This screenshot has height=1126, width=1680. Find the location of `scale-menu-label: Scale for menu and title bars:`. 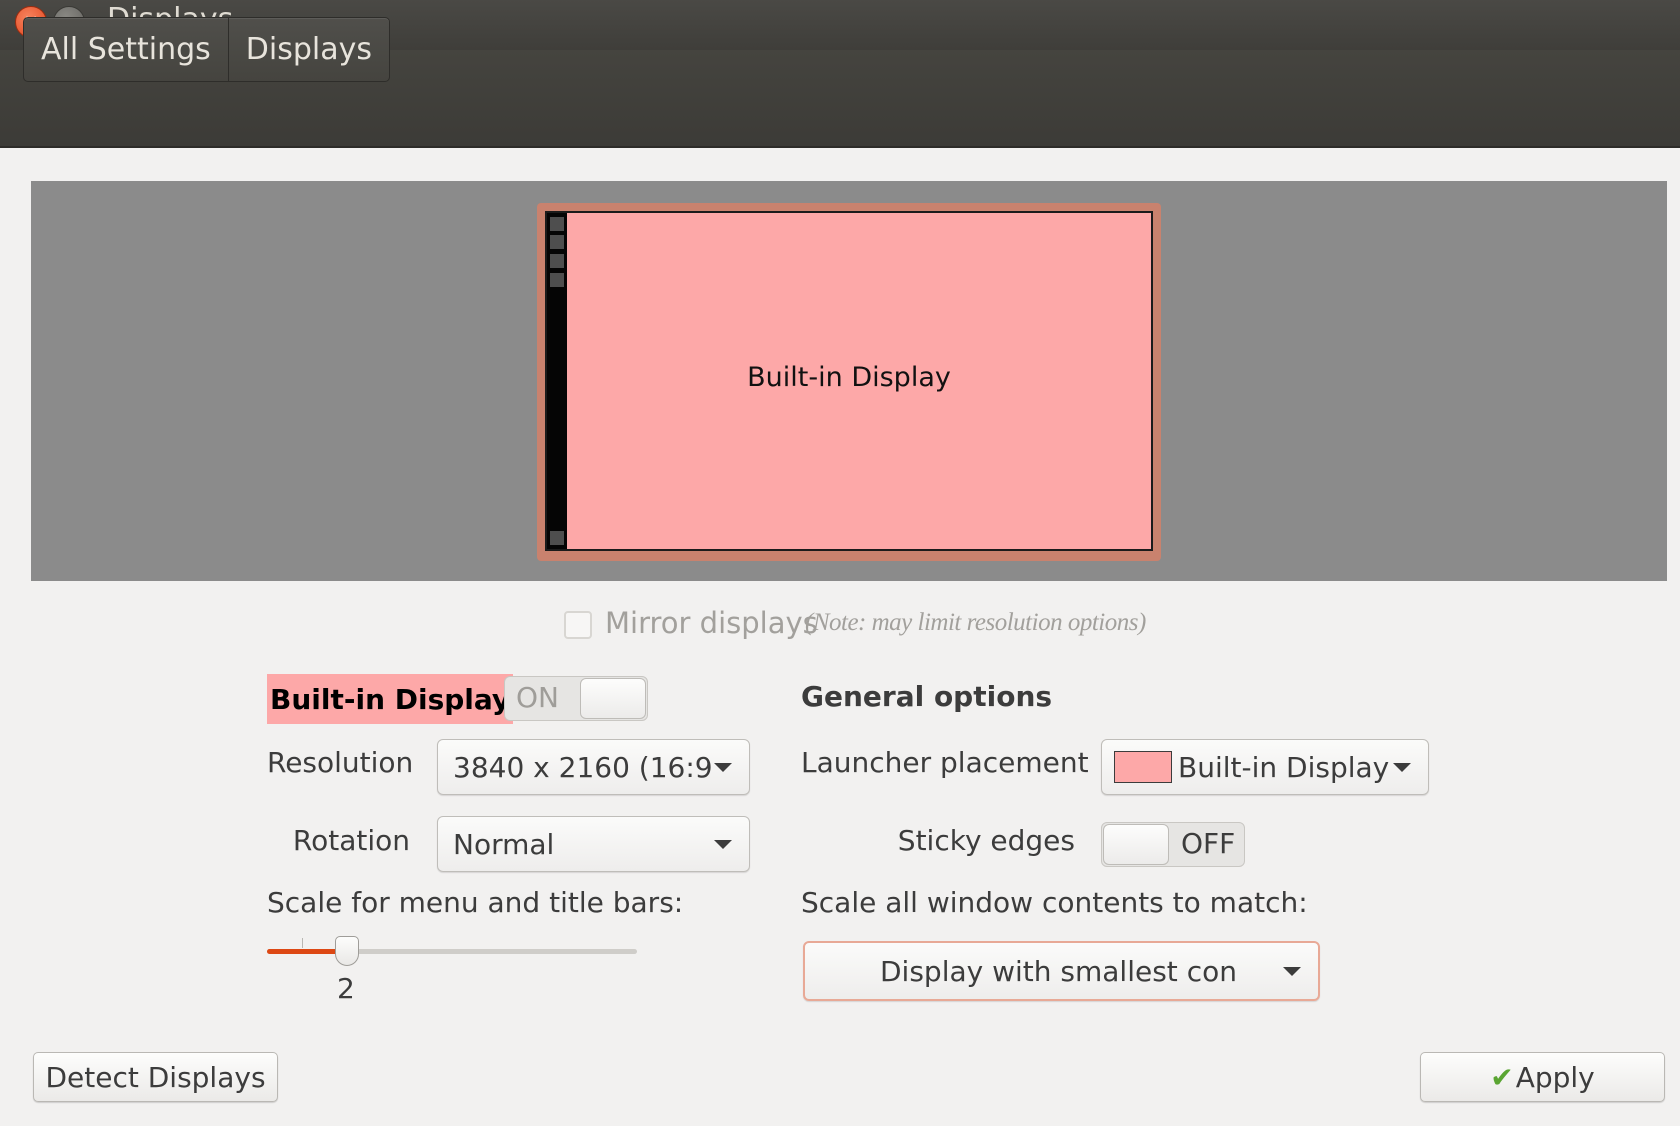

scale-menu-label: Scale for menu and title bars: is located at coordinates (475, 902).